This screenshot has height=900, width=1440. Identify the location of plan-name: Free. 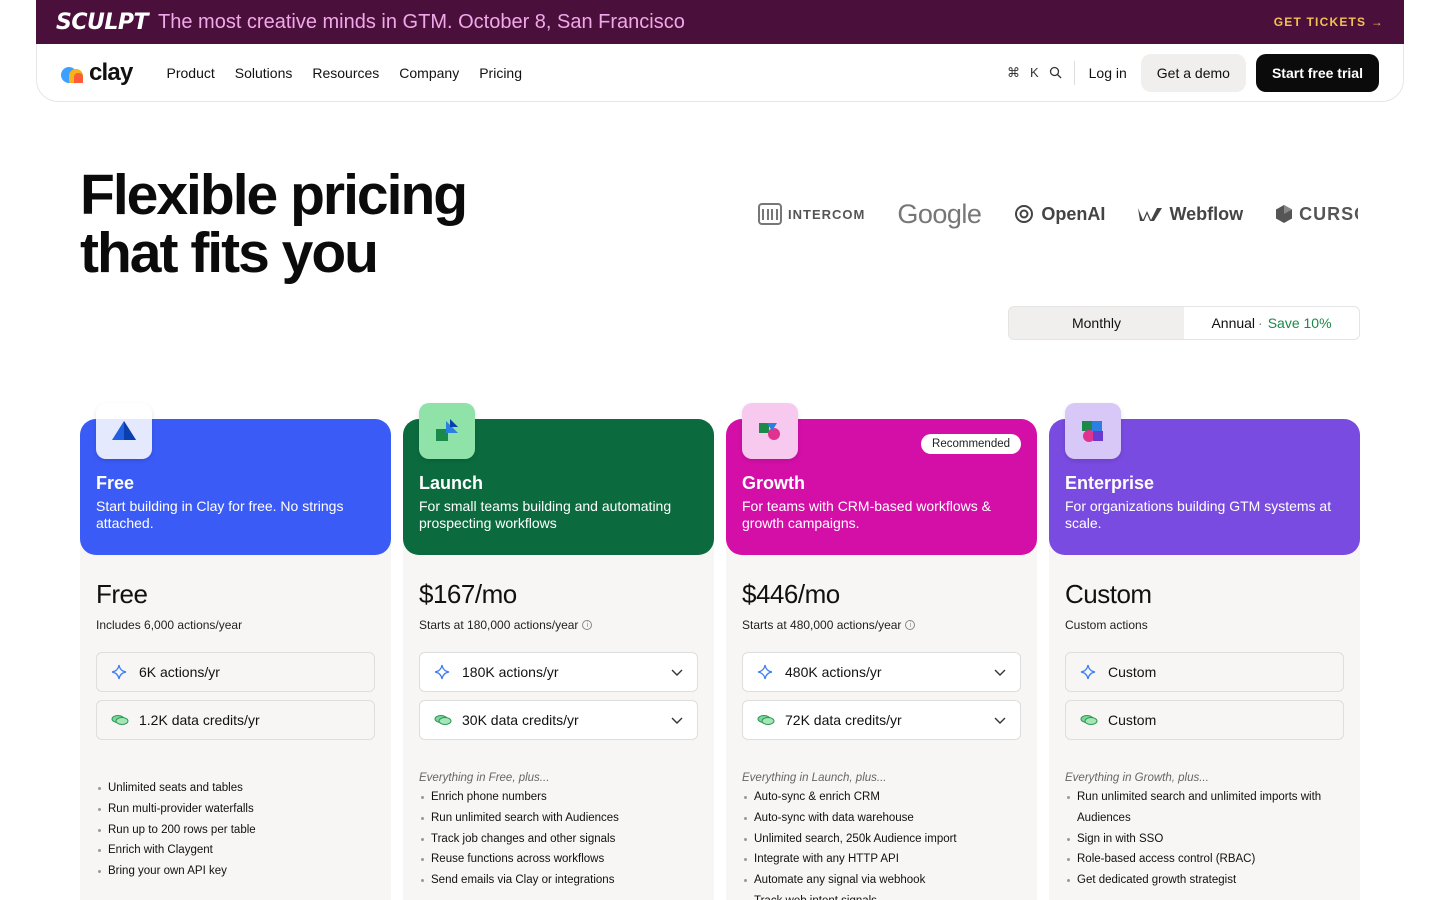
(115, 483).